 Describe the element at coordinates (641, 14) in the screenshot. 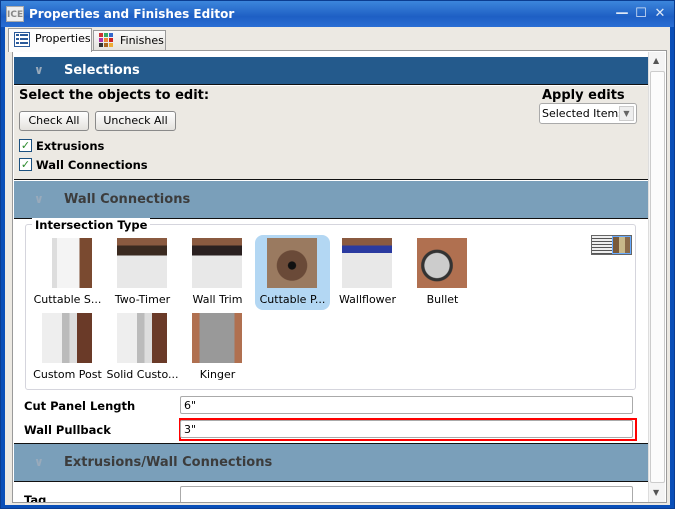

I see `maximize-button: ☐` at that location.